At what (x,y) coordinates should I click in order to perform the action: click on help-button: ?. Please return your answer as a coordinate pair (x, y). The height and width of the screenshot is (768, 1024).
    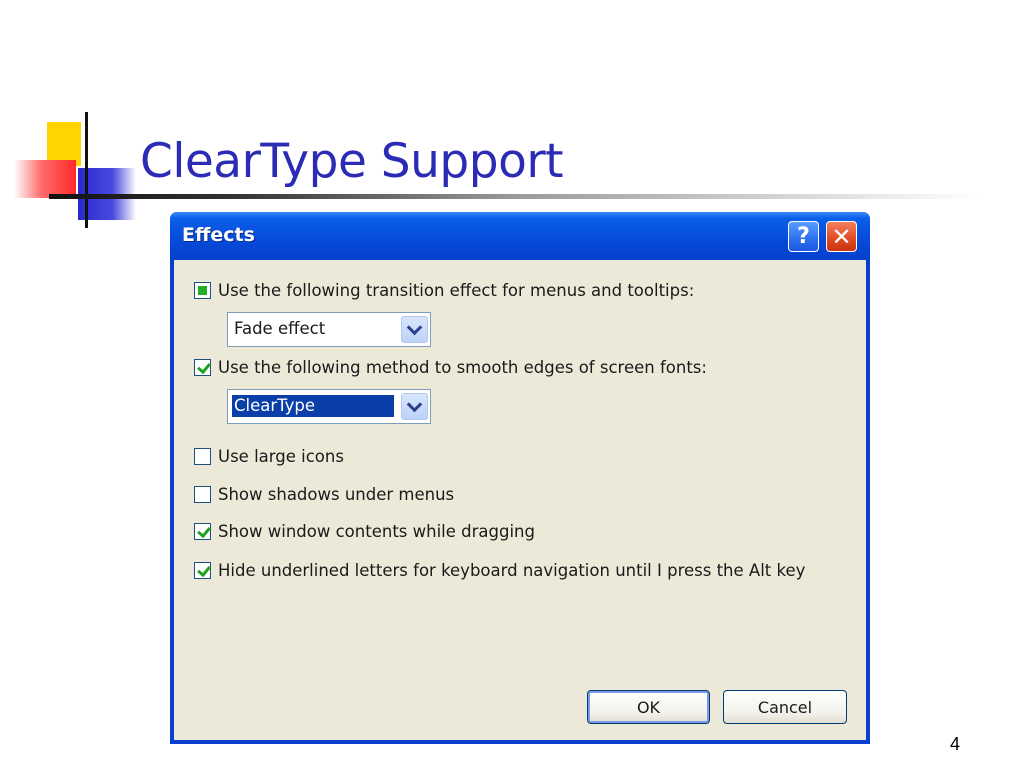
    Looking at the image, I should click on (803, 236).